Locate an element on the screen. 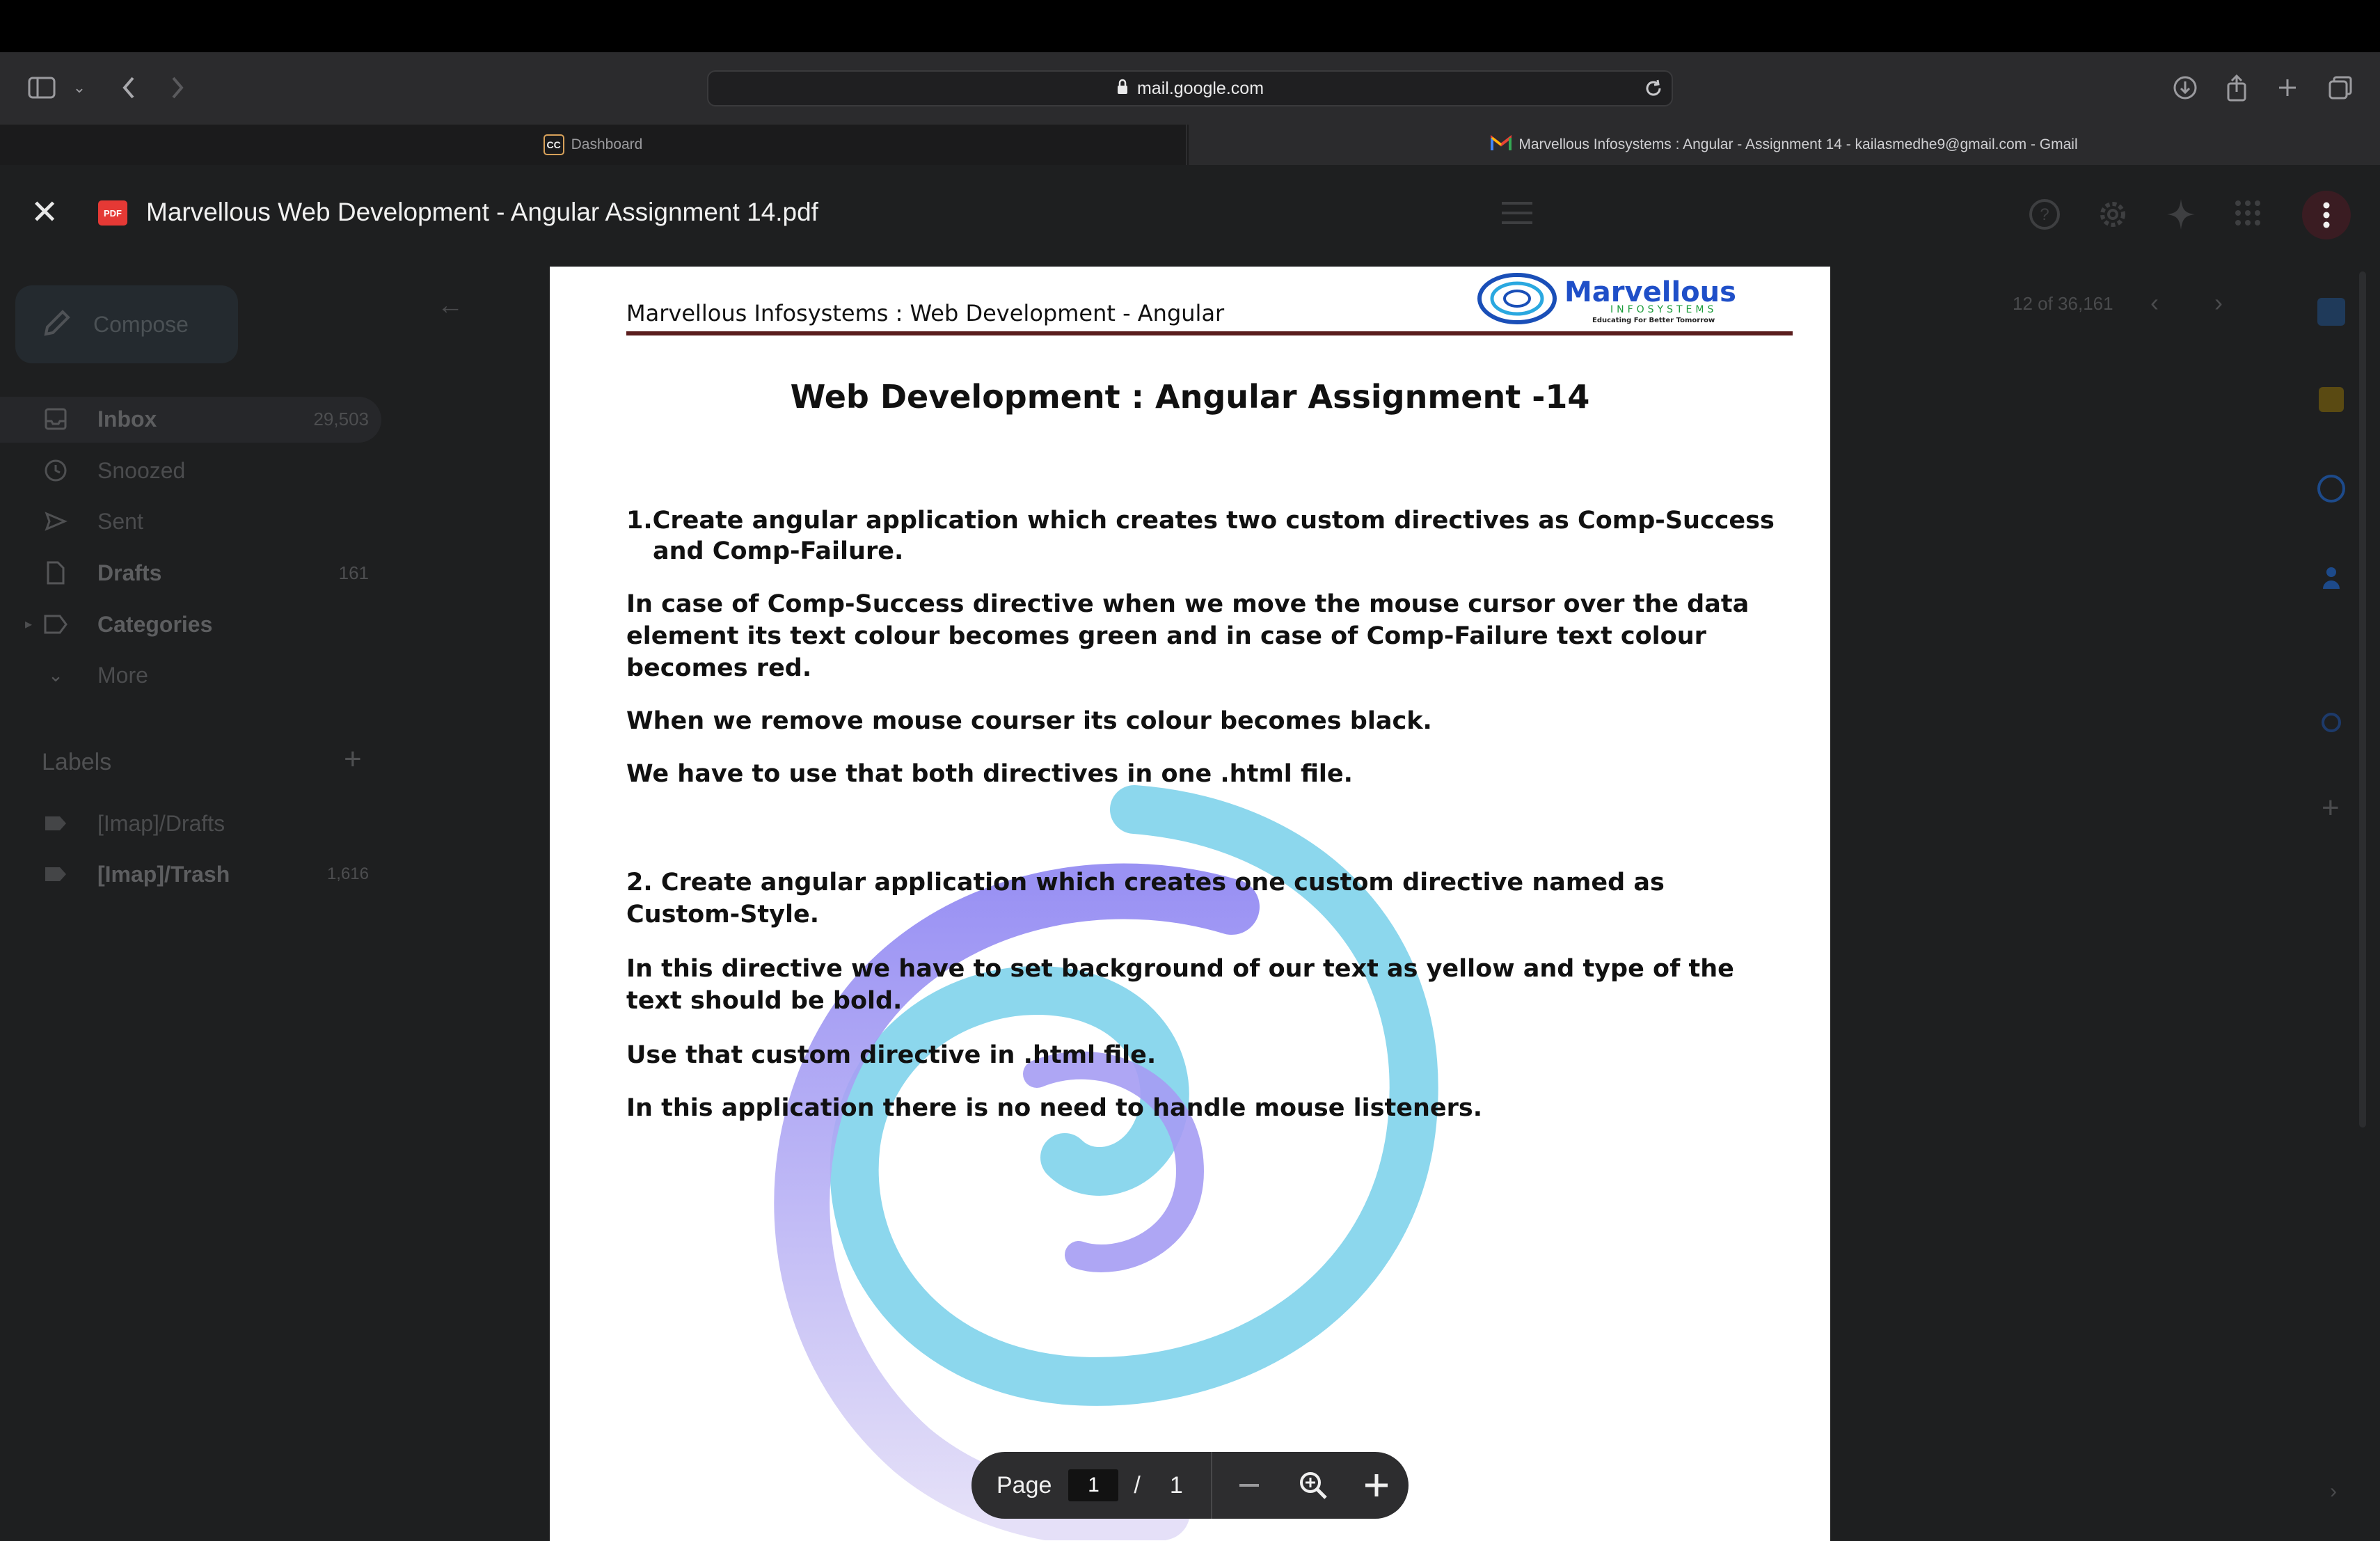 The width and height of the screenshot is (2380, 1541). close-viewer-icon: ✕ is located at coordinates (44, 213).